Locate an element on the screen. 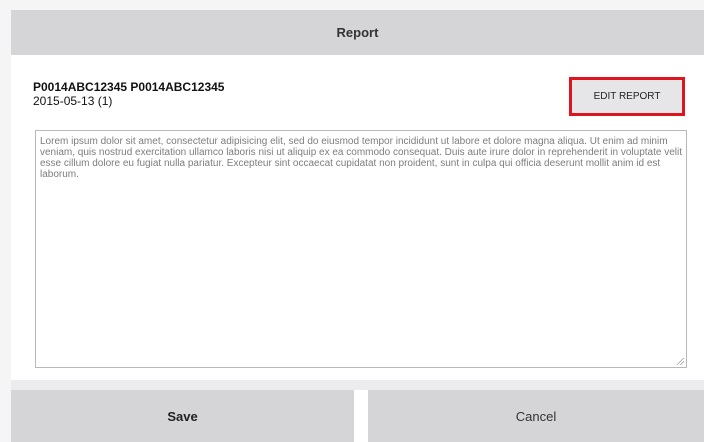  footer-divider is located at coordinates (357, 385).